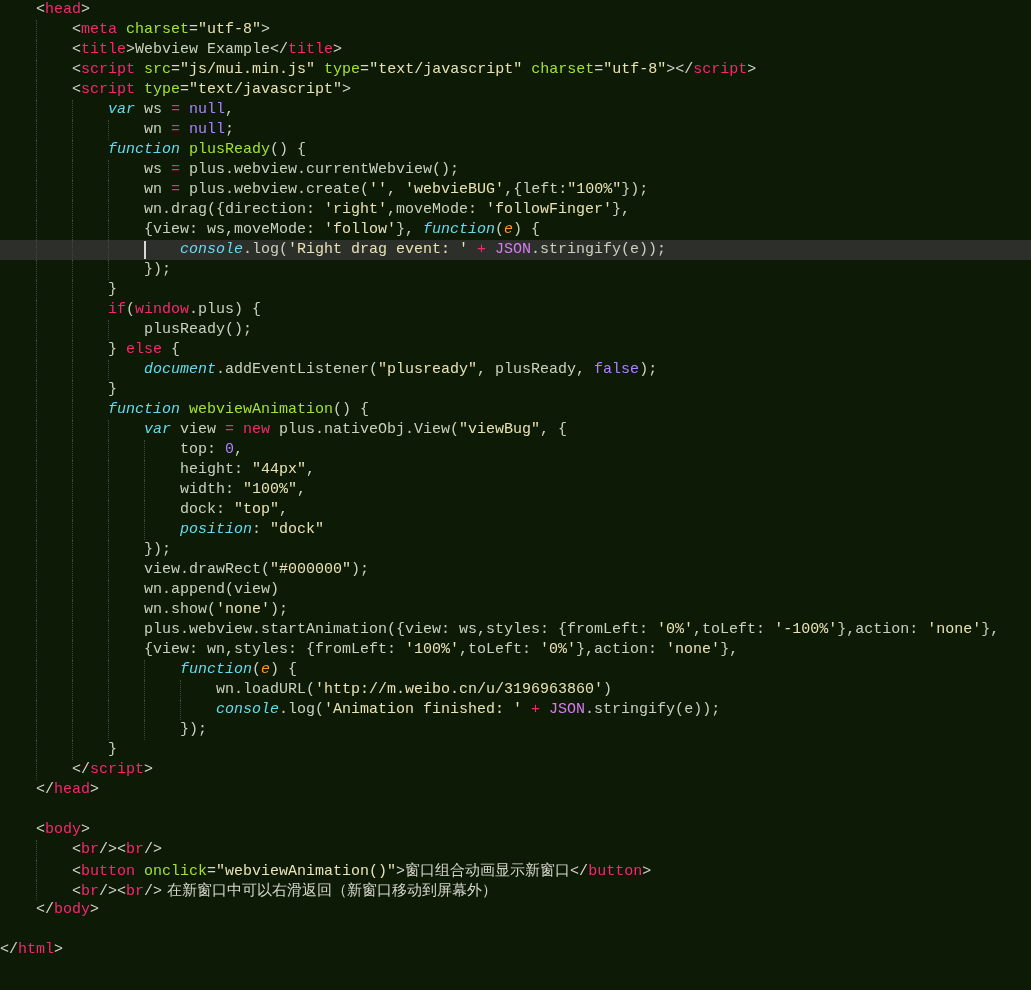  What do you see at coordinates (144, 350) in the screenshot?
I see `code-line: } else {` at bounding box center [144, 350].